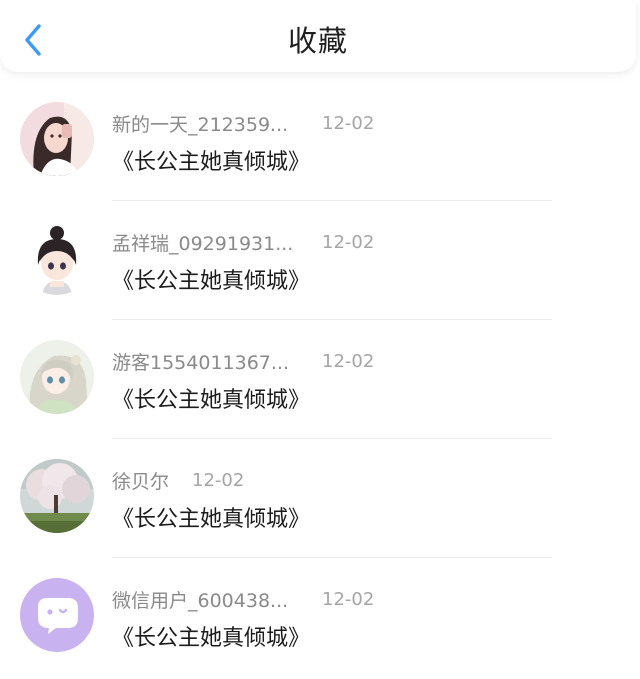 This screenshot has width=640, height=679. I want to click on anime-girl-silver-hair-avatar, so click(57, 377).